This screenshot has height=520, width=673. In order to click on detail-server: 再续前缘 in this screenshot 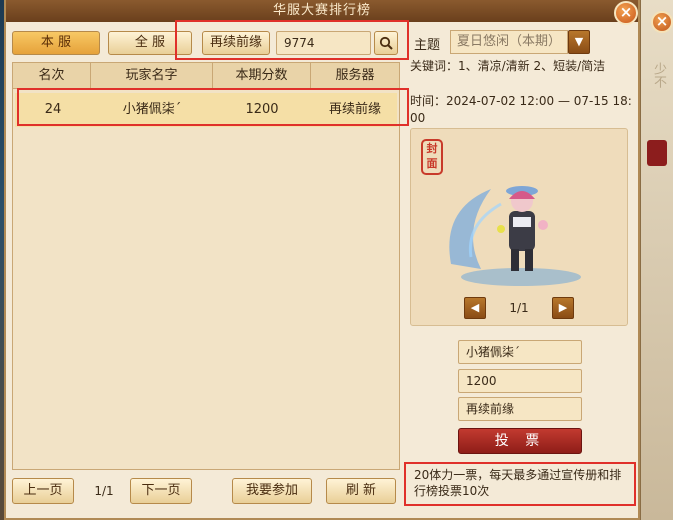, I will do `click(520, 409)`.